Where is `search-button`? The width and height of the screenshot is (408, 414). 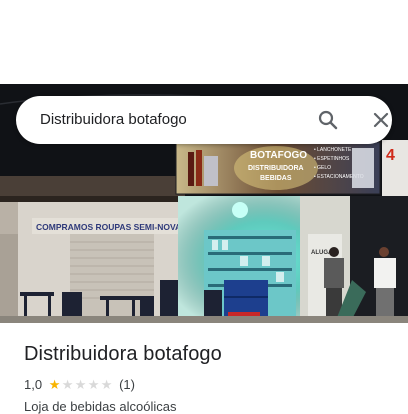
search-button is located at coordinates (328, 120).